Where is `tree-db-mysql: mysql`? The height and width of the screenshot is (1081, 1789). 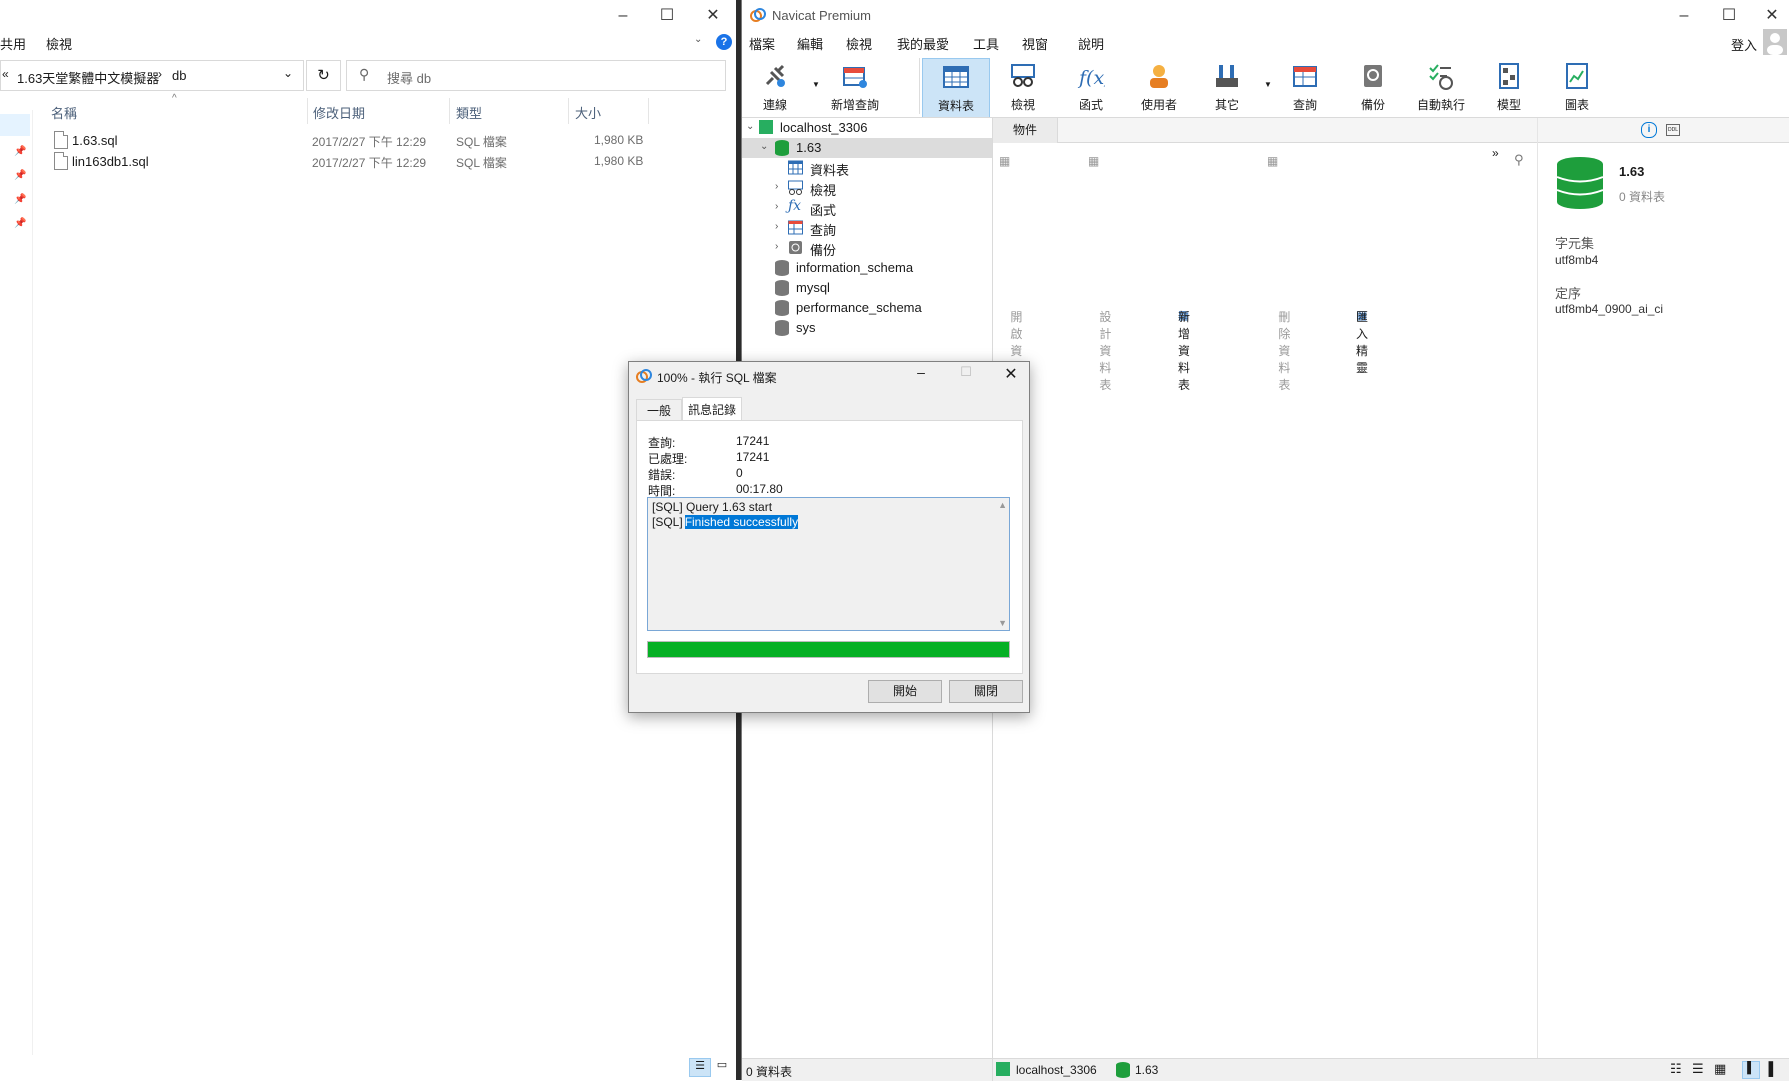
tree-db-mysql: mysql is located at coordinates (867, 288).